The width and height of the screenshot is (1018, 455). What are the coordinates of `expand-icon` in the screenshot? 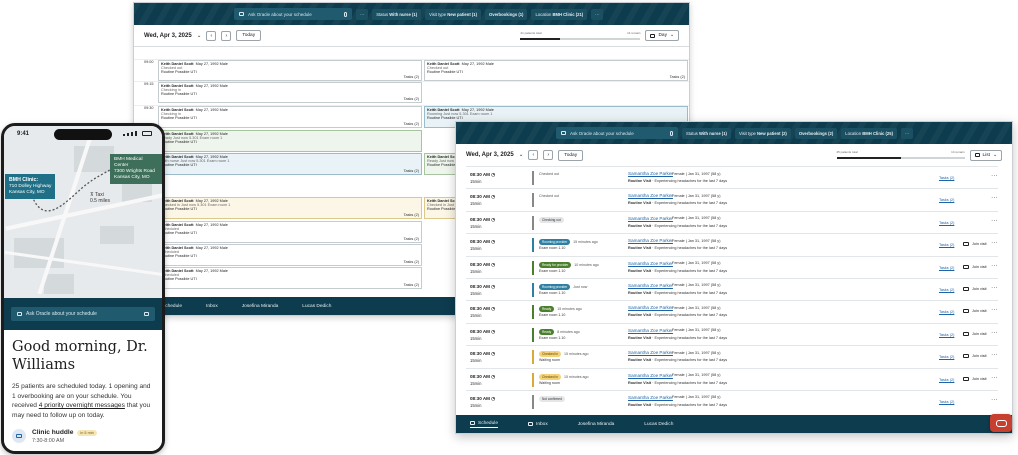 It's located at (146, 314).